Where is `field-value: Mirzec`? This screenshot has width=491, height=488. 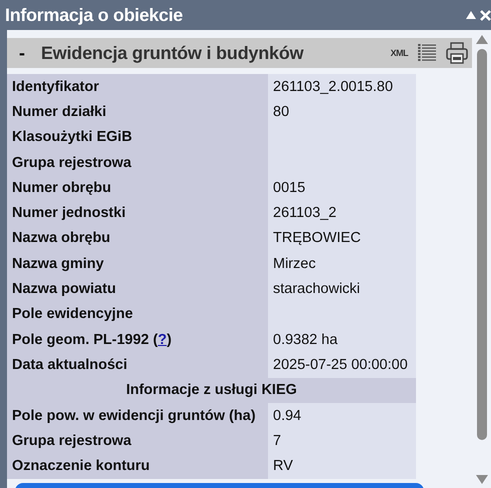 field-value: Mirzec is located at coordinates (342, 263).